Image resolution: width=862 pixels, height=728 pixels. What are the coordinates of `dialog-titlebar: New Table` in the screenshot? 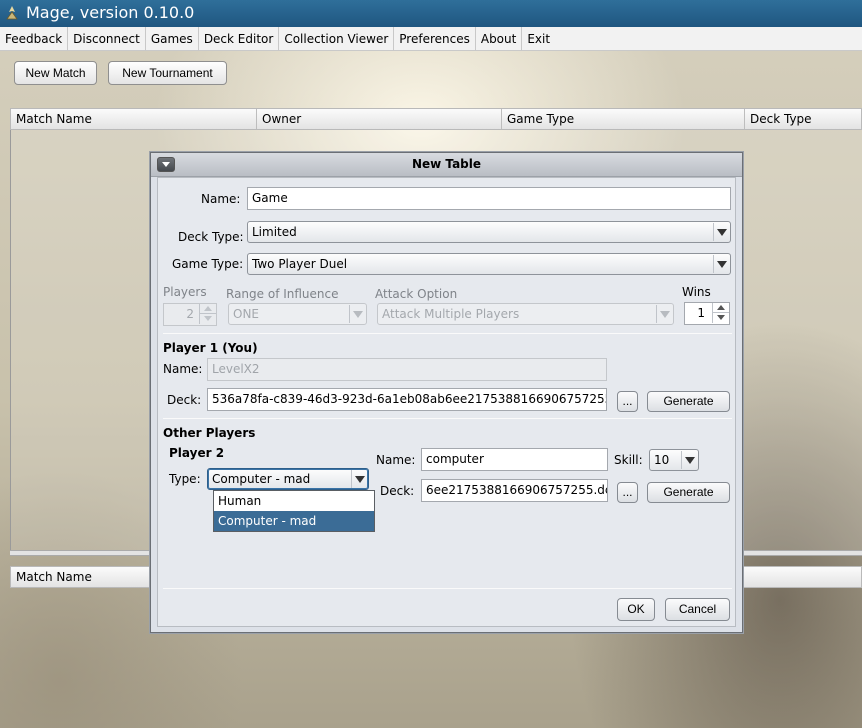 It's located at (446, 165).